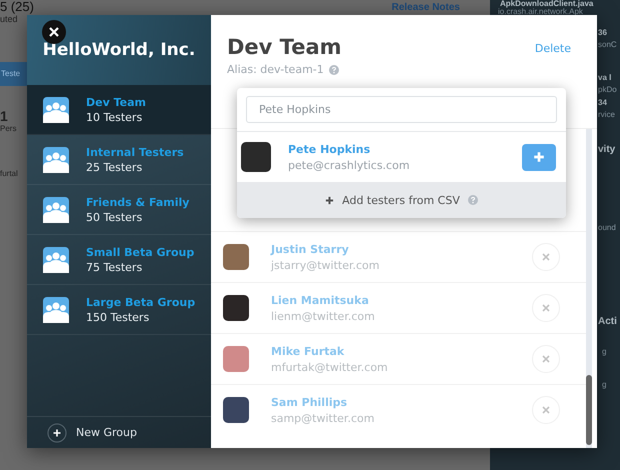  I want to click on tester-email: jstarry@twitter.com, so click(325, 265).